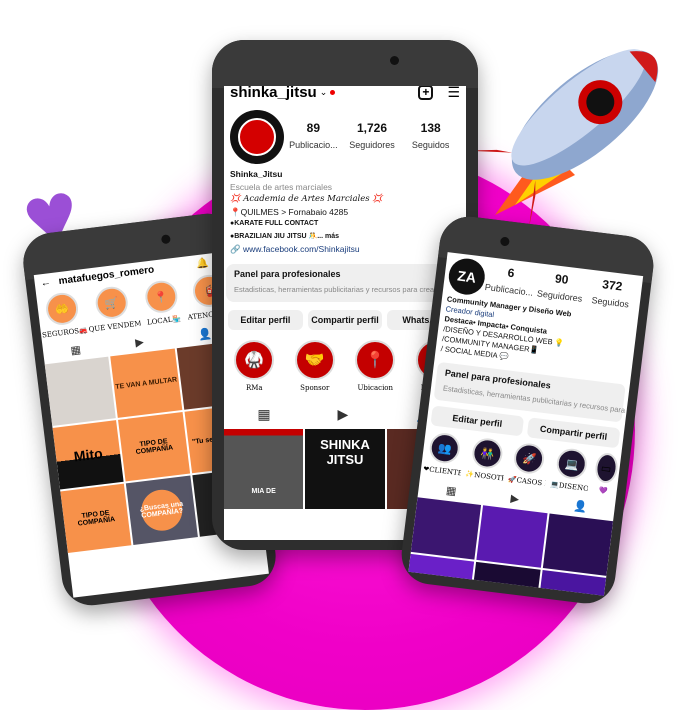 This screenshot has height=710, width=699. I want to click on bell-icon: 🔔, so click(203, 264).